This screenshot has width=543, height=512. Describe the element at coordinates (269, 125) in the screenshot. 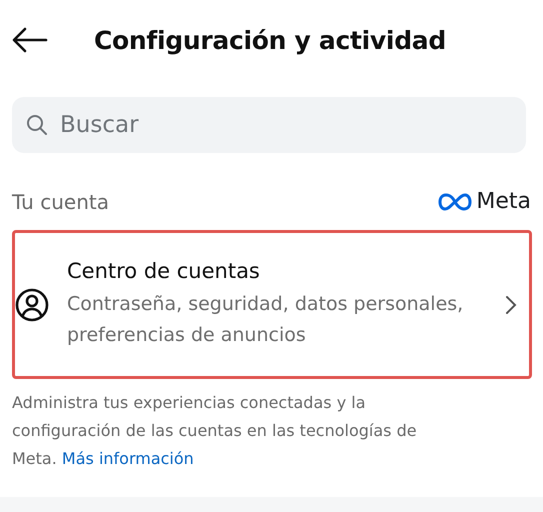

I see `search-field: Buscar` at that location.